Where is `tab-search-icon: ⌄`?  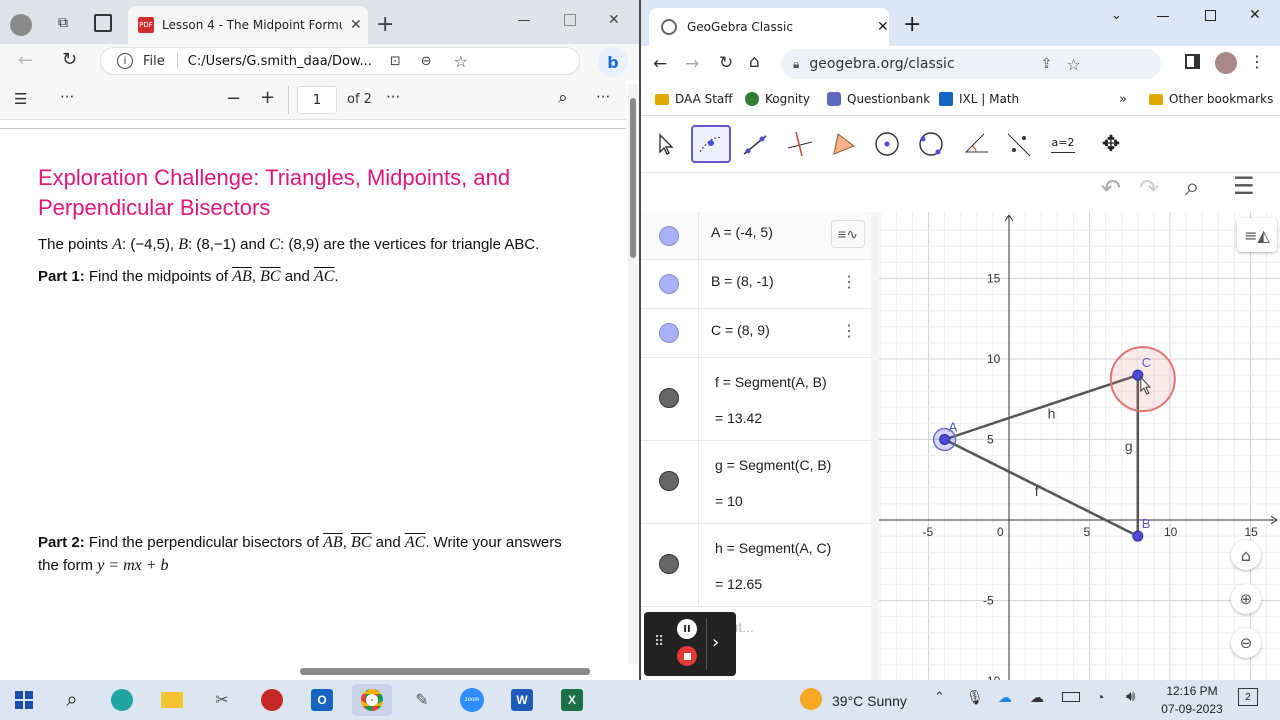
tab-search-icon: ⌄ is located at coordinates (1116, 15).